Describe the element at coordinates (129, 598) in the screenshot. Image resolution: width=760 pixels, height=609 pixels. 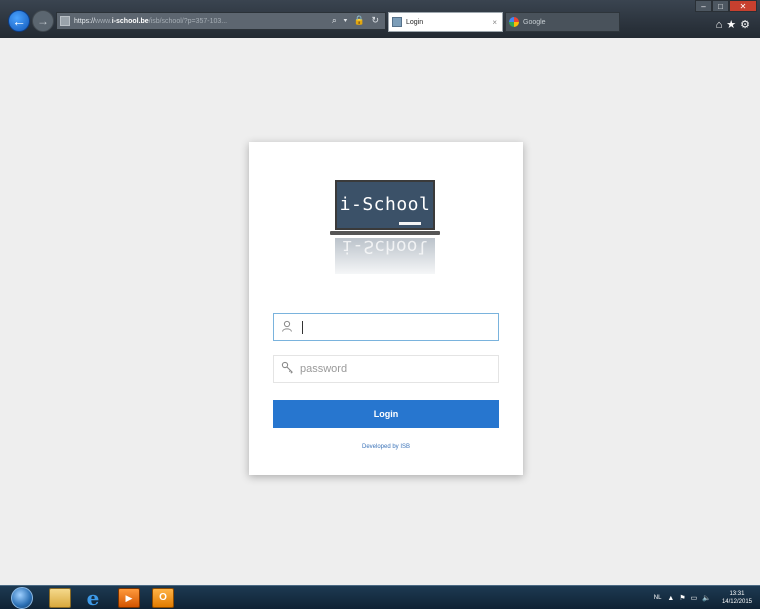
I see `media-player-icon: ▶` at that location.